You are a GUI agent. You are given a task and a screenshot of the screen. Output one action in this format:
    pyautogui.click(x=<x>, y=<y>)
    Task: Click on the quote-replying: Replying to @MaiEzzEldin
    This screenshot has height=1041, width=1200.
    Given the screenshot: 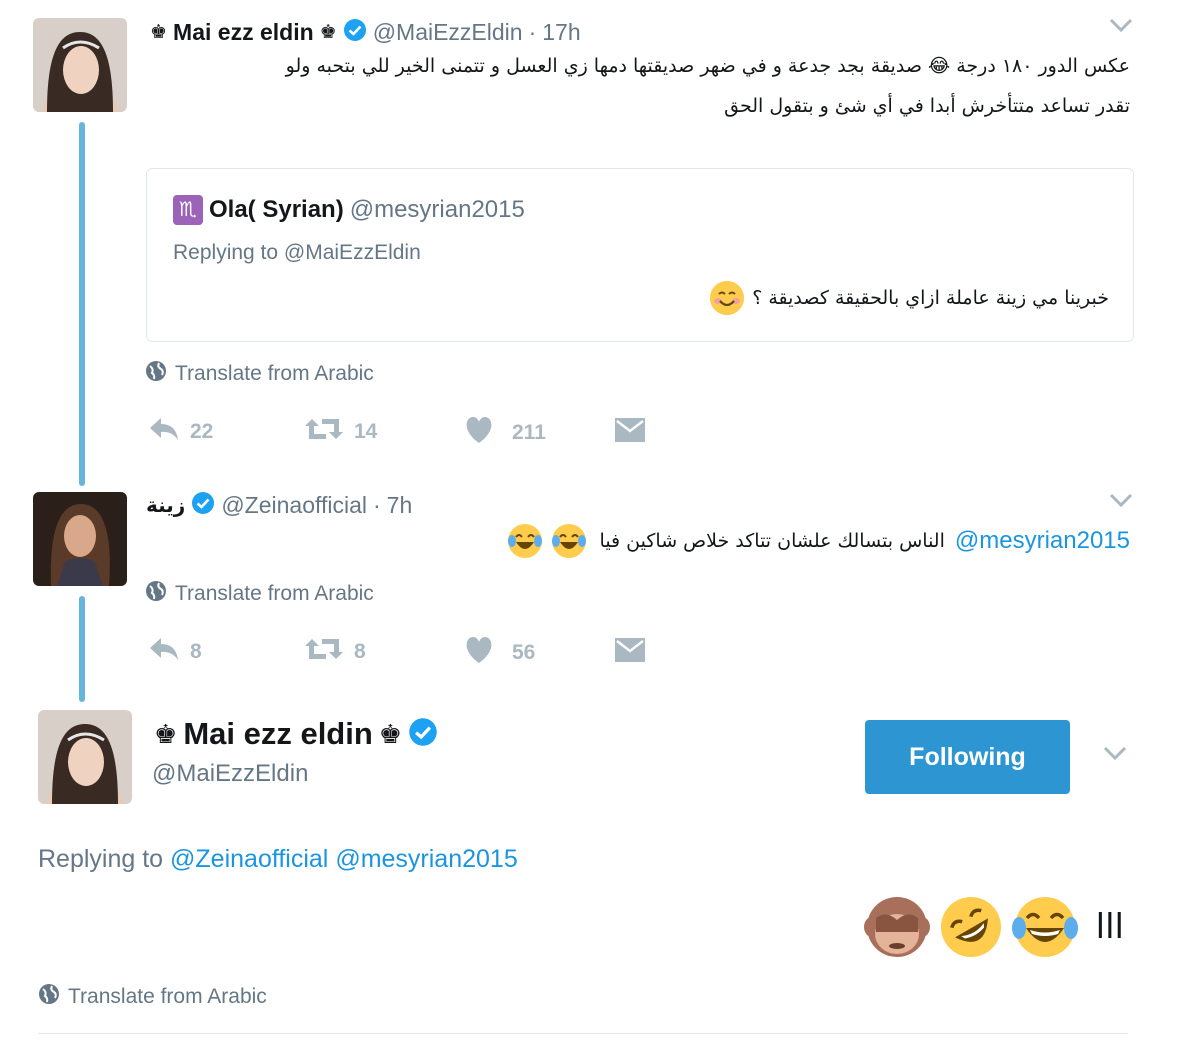 What is the action you would take?
    pyautogui.click(x=297, y=253)
    